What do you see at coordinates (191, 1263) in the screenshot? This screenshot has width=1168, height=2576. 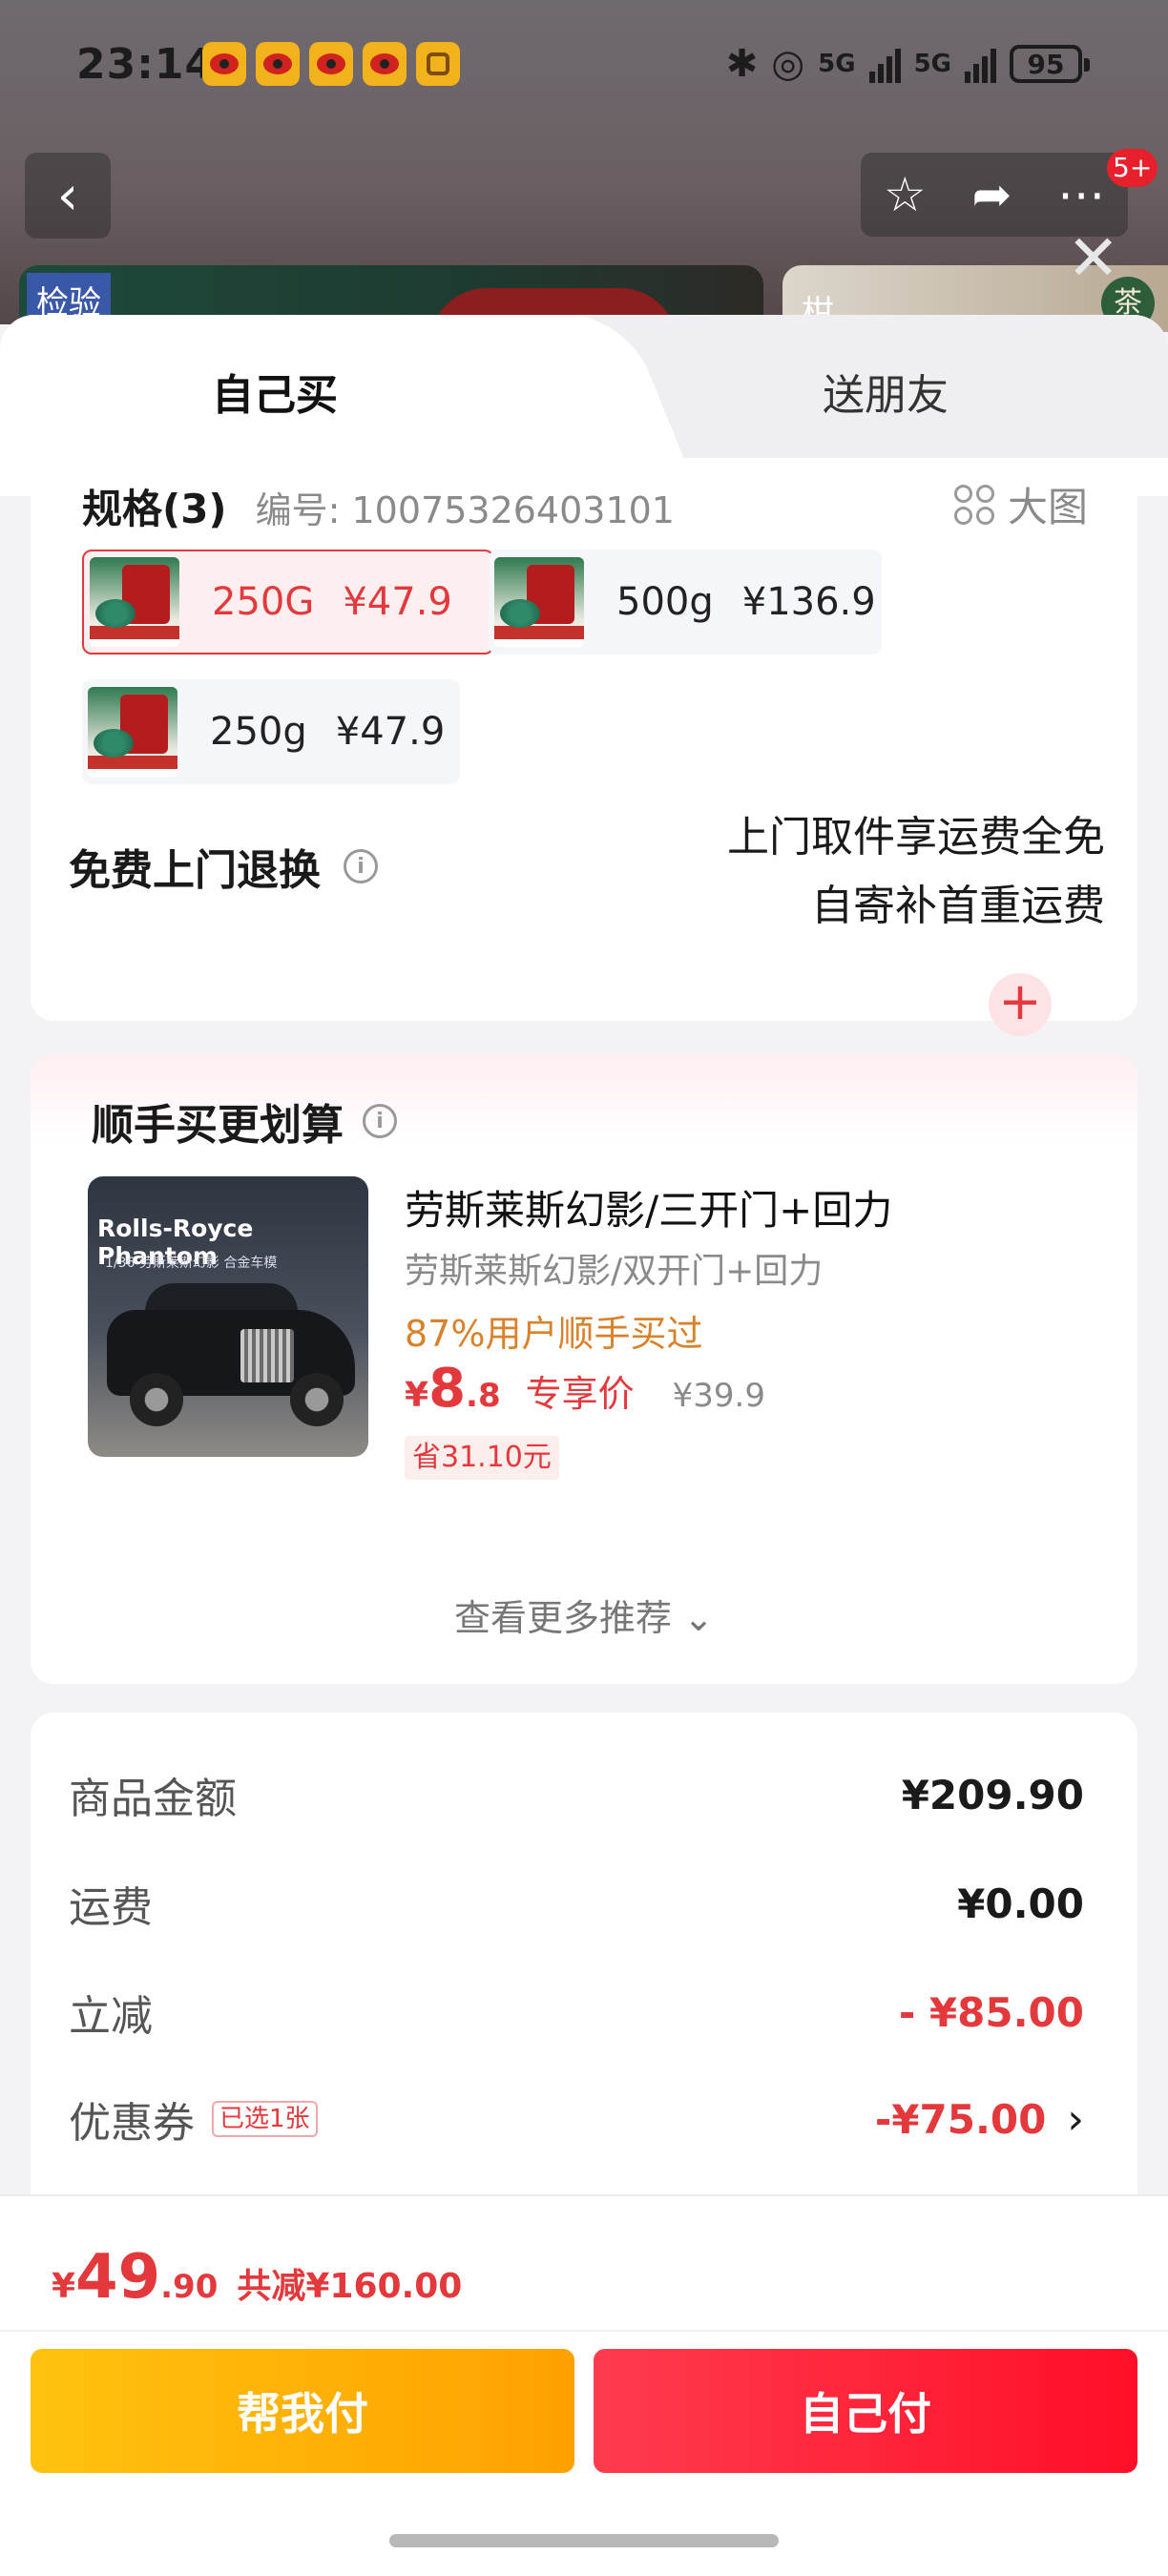 I see `image-sub-text: 1/36 劳斯莱斯幻影 合金车模` at bounding box center [191, 1263].